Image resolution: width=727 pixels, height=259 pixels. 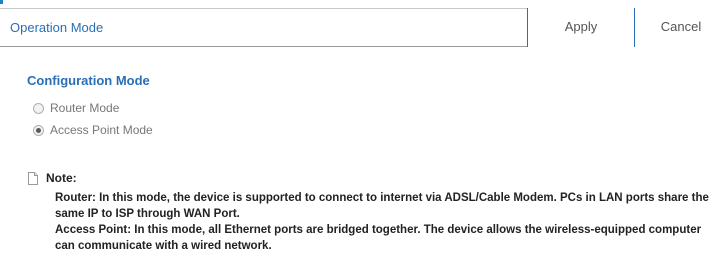 I want to click on router-mode-option: Router Mode, so click(x=76, y=108).